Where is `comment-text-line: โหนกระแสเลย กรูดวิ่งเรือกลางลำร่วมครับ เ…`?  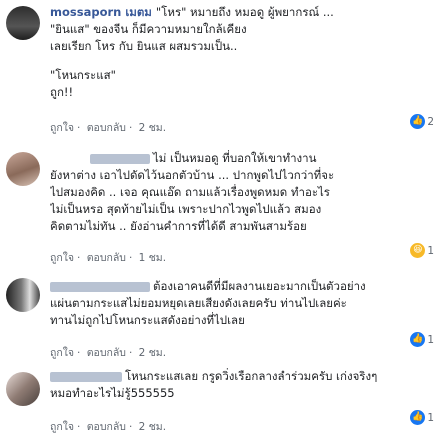 comment-text-line: โหนกระแสเลย กรูดวิ่งเรือกลางลำร่วมครับ เ… is located at coordinates (251, 376).